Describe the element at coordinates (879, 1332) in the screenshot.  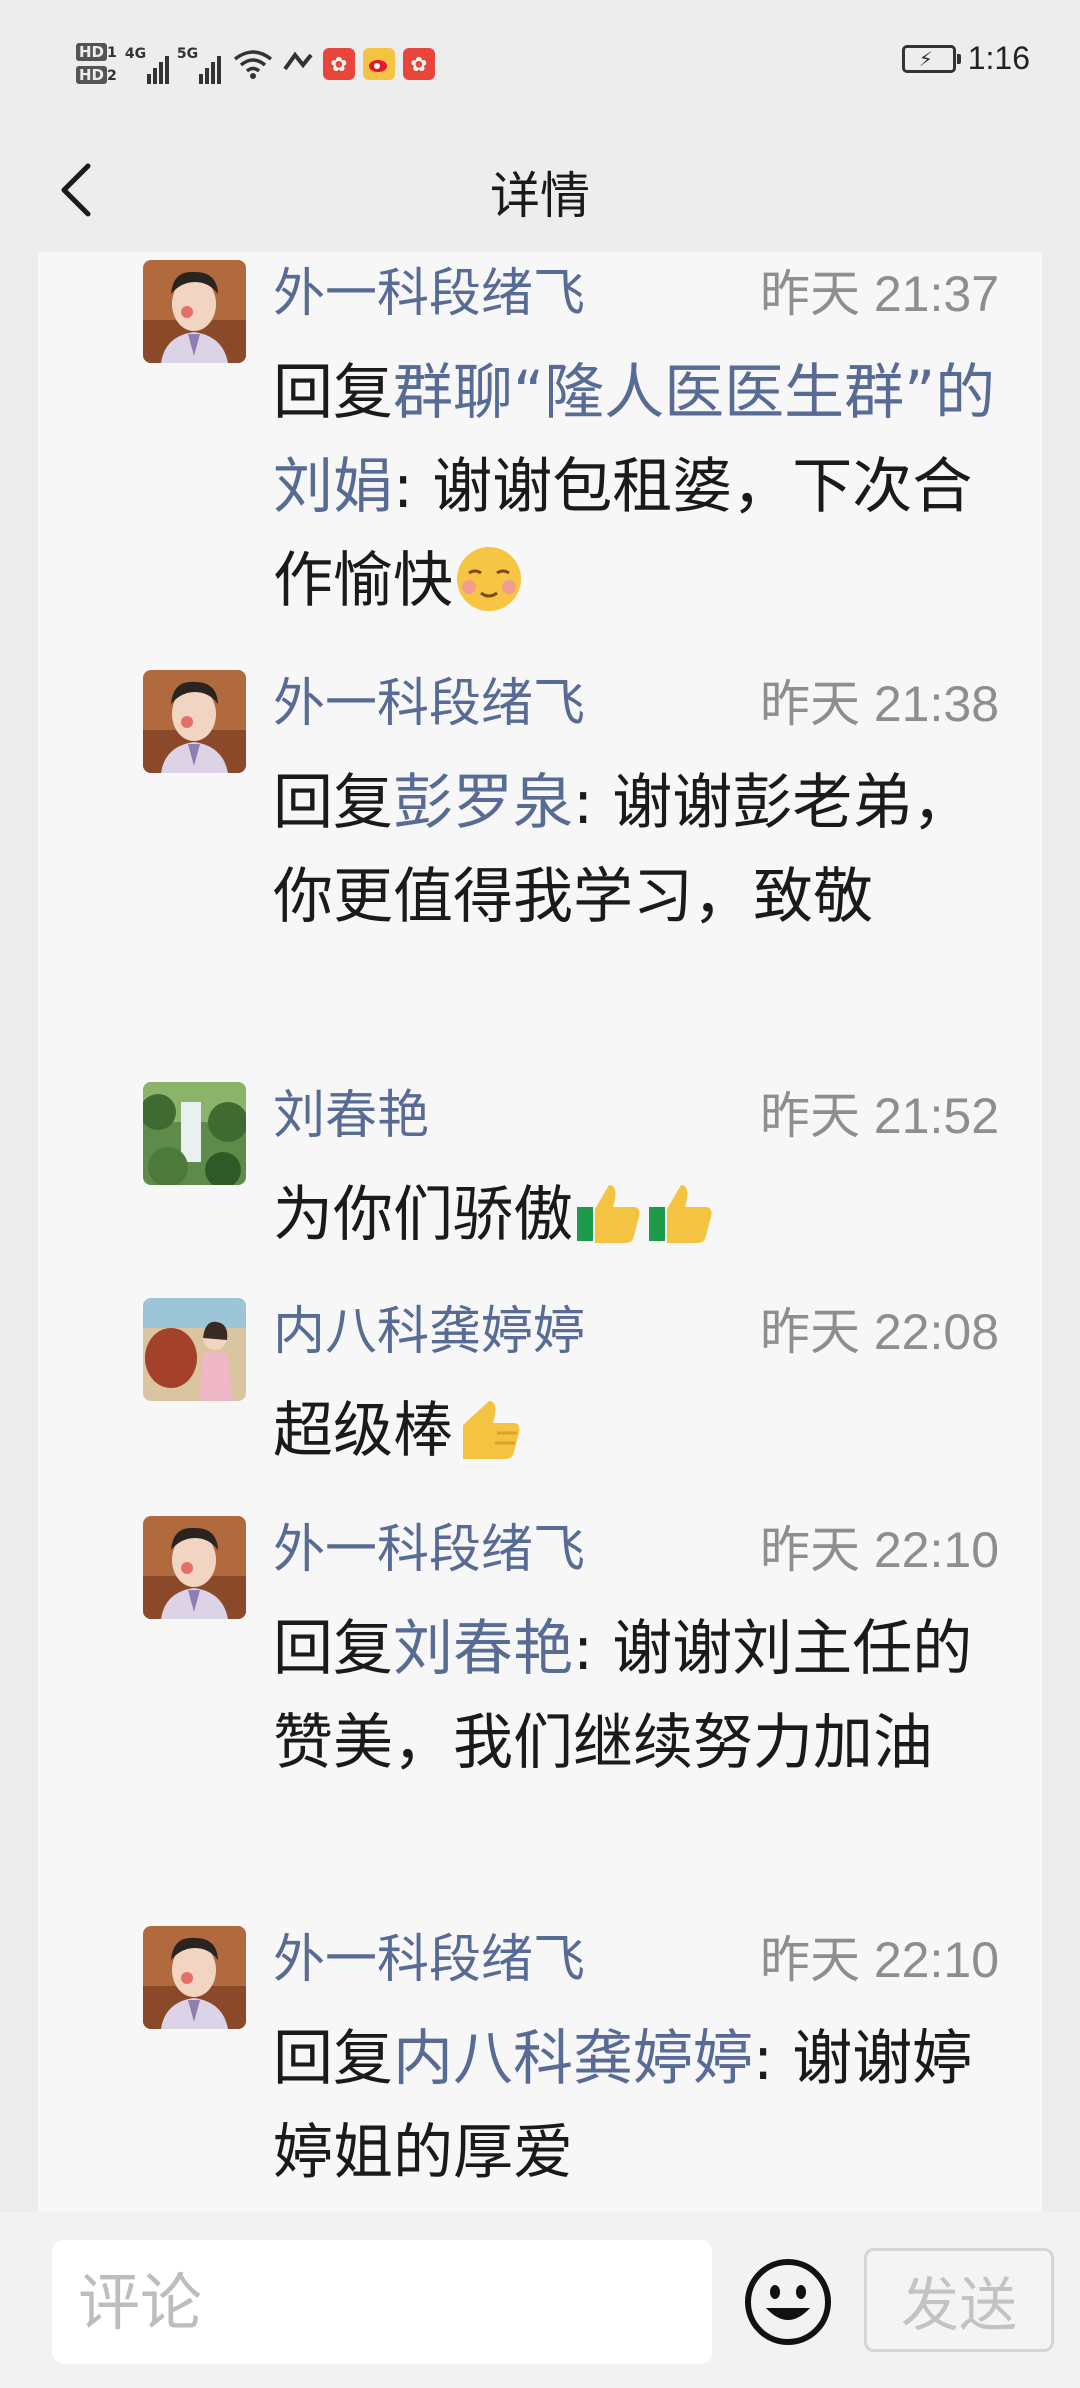
I see `comment-time: 昨天 22:08` at that location.